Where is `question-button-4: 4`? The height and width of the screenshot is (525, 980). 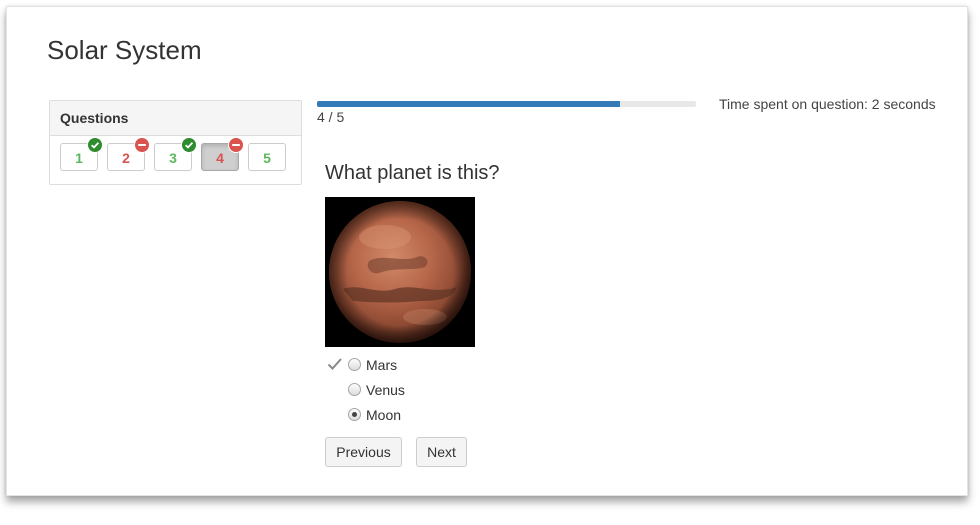 question-button-4: 4 is located at coordinates (222, 154).